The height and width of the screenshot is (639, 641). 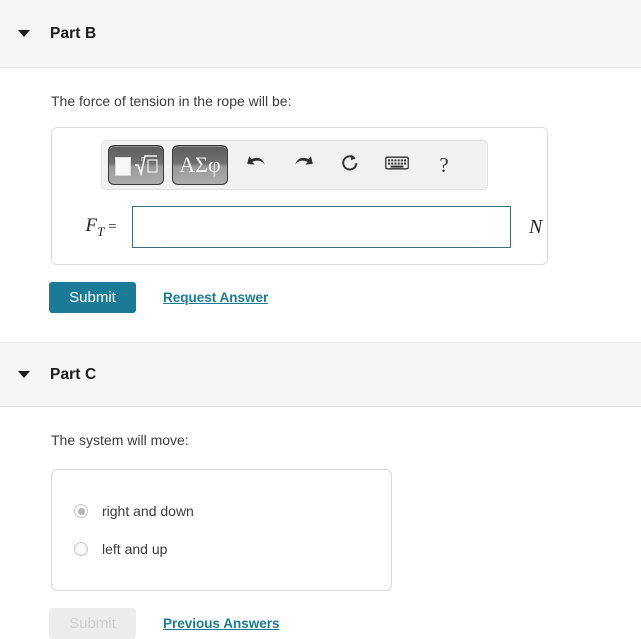 I want to click on keyboard-icon, so click(x=397, y=165).